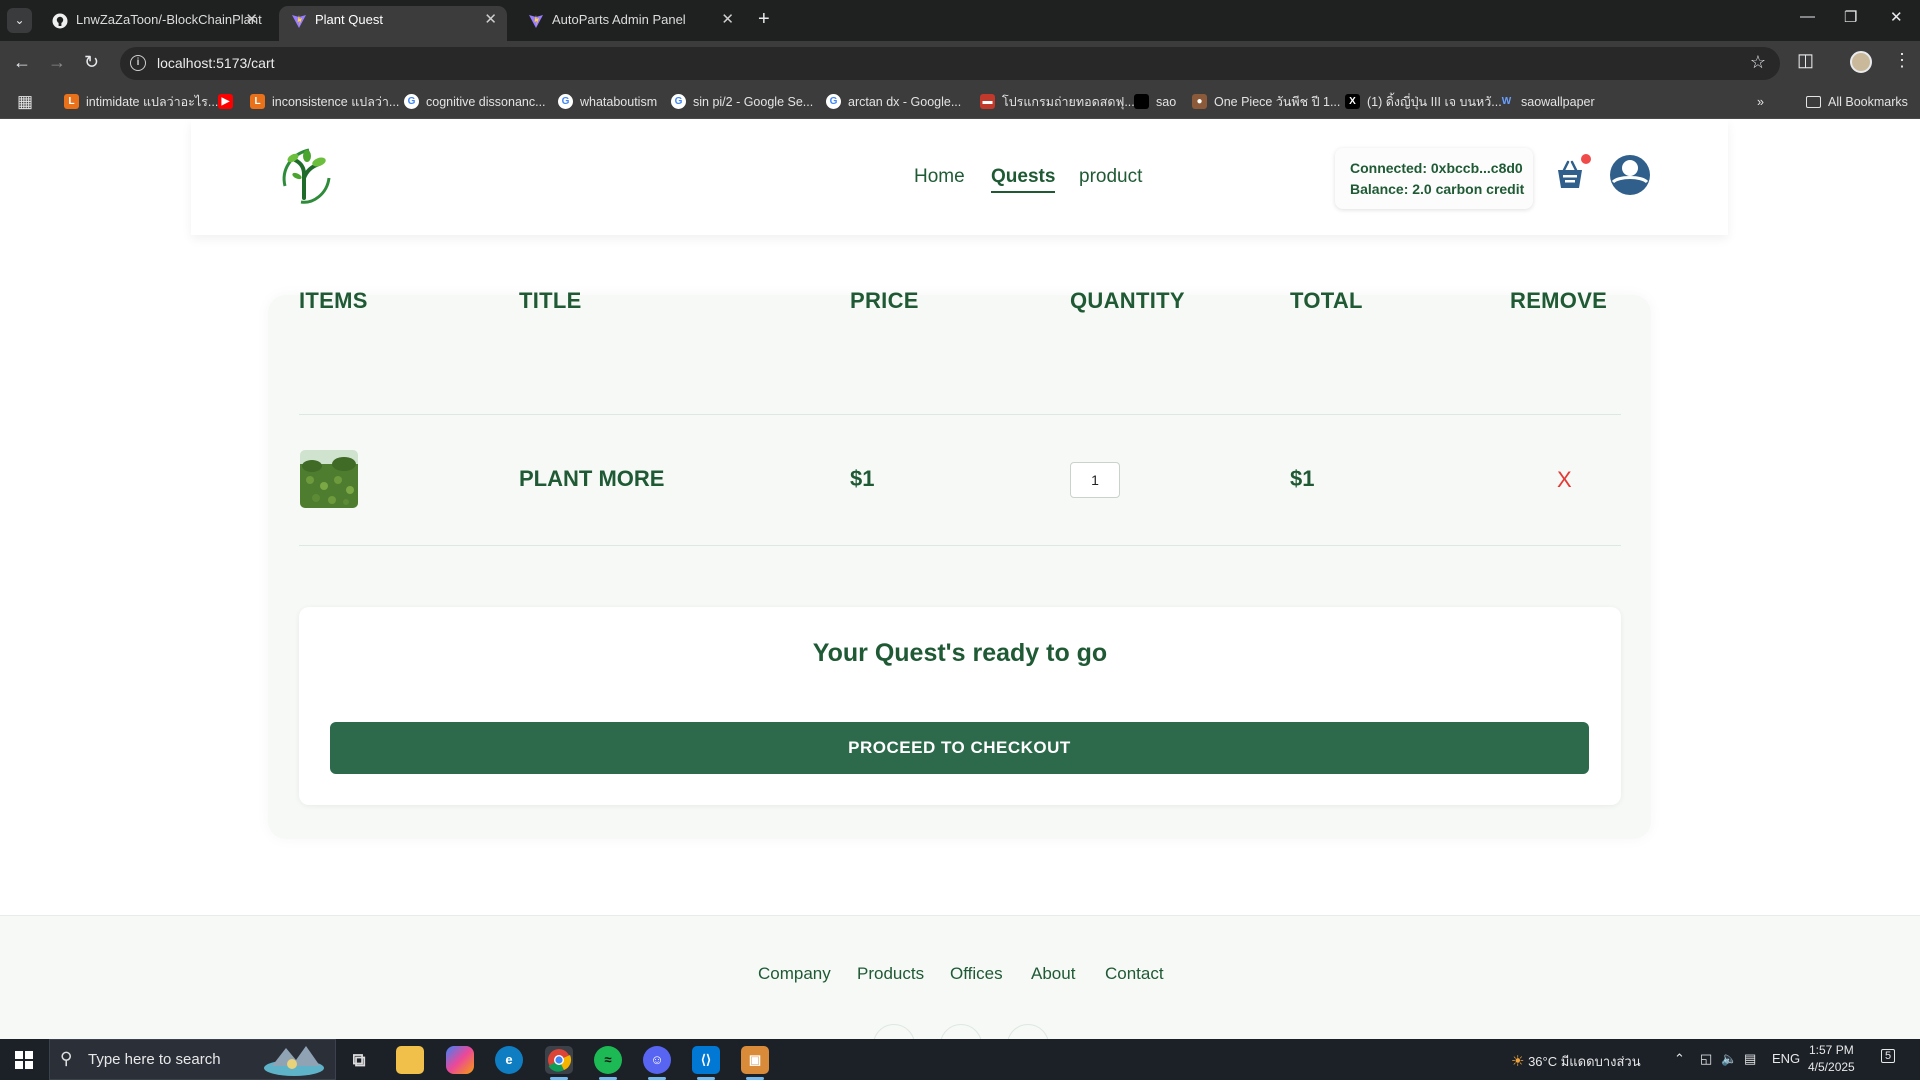 The height and width of the screenshot is (1080, 1920). I want to click on forward-arrow-icon: →, so click(57, 62).